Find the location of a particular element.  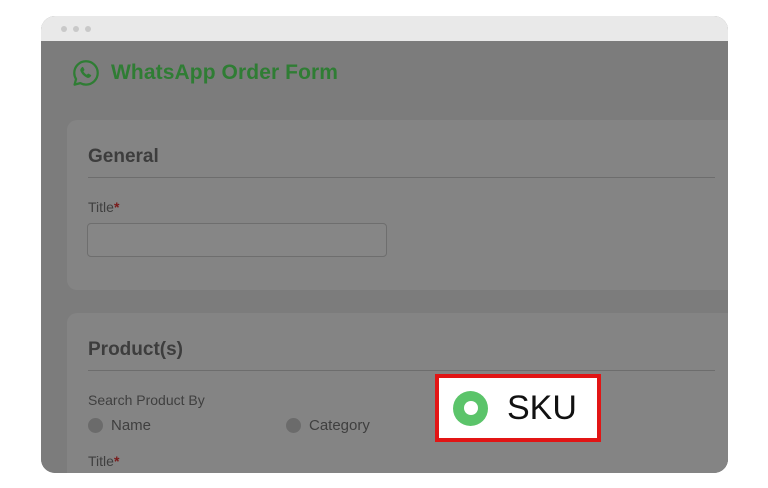

product-title-label-text: Title is located at coordinates (101, 461).